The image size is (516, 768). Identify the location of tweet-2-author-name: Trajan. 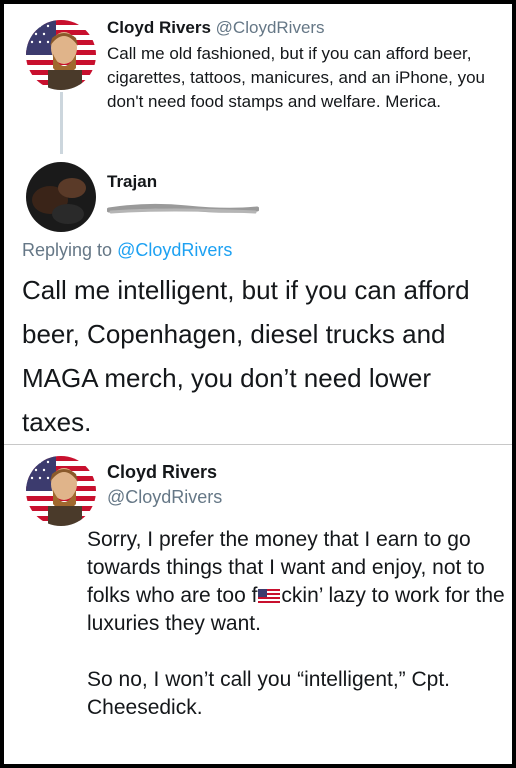
(132, 182).